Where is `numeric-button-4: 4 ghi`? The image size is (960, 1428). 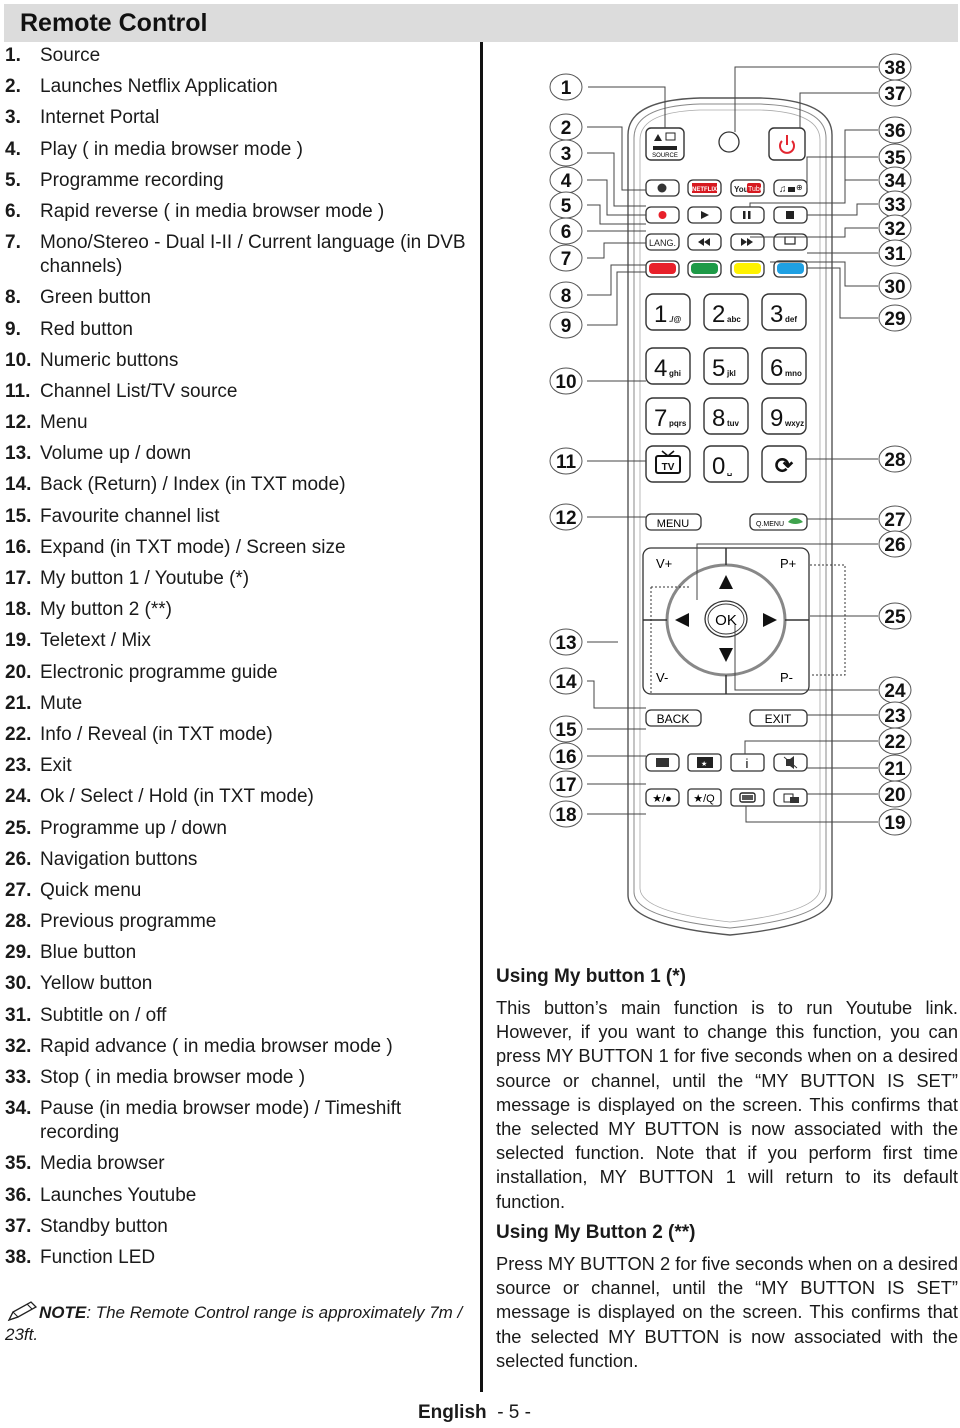 numeric-button-4: 4 ghi is located at coordinates (668, 366).